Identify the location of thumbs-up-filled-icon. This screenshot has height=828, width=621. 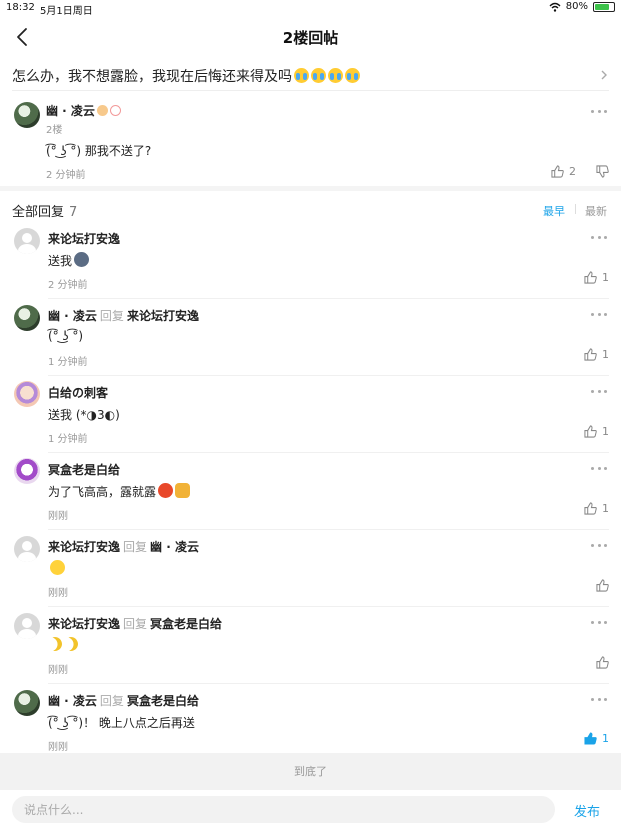
(590, 738).